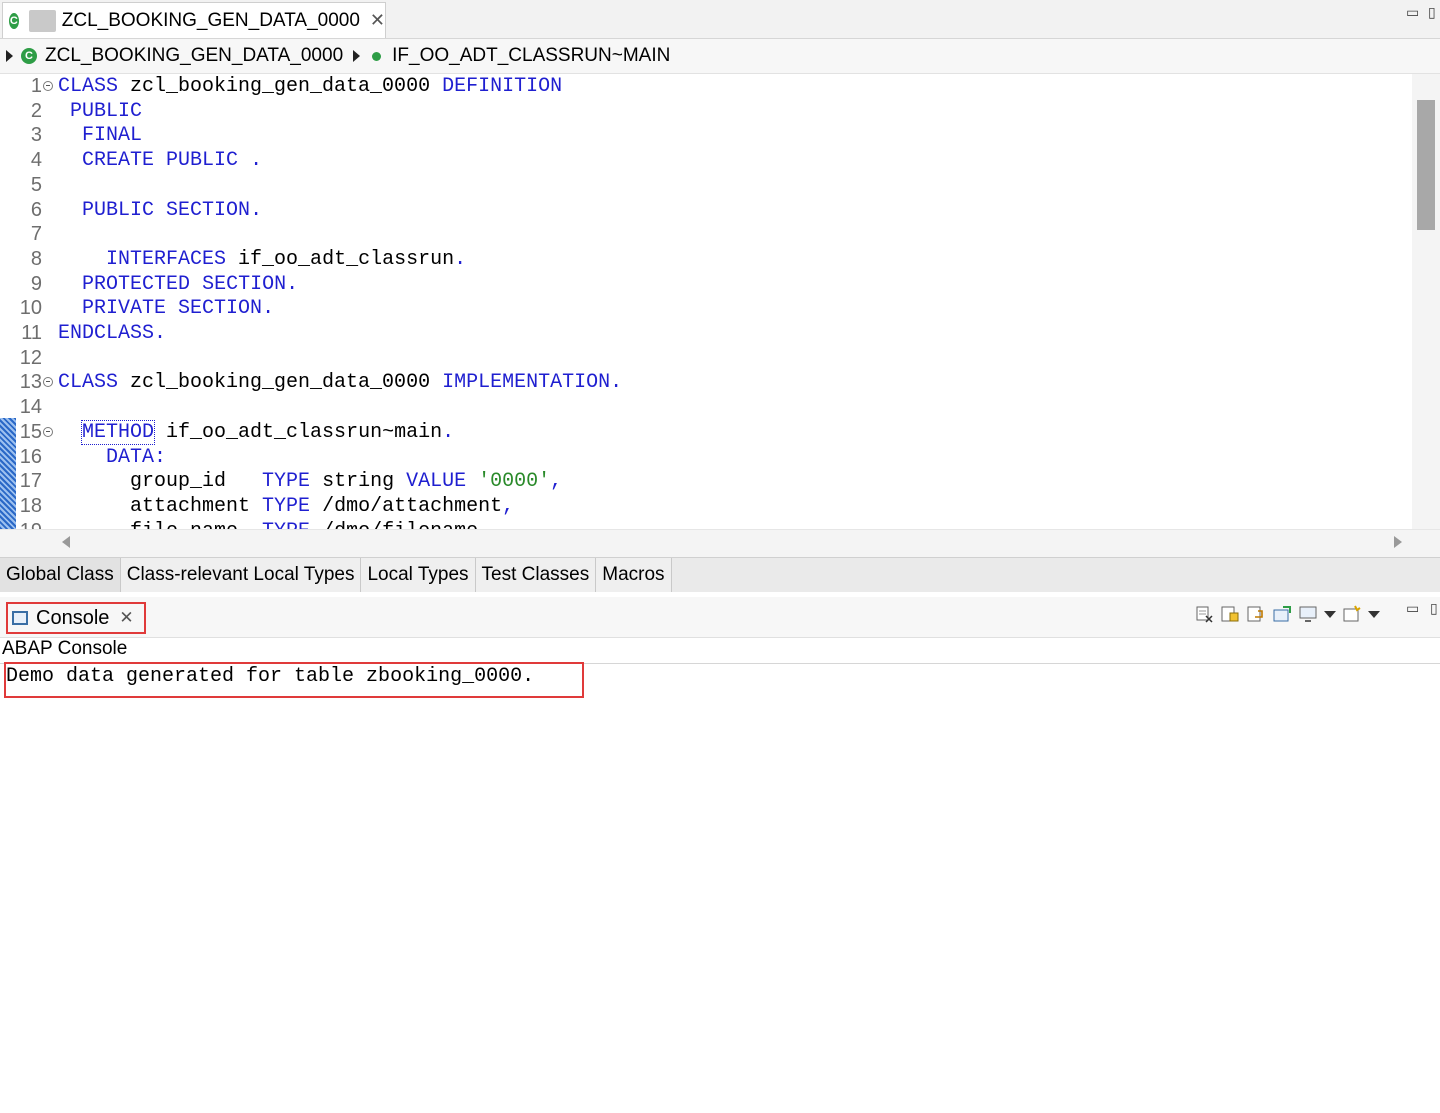 This screenshot has width=1440, height=1113. What do you see at coordinates (30, 407) in the screenshot?
I see `line-number: 14` at bounding box center [30, 407].